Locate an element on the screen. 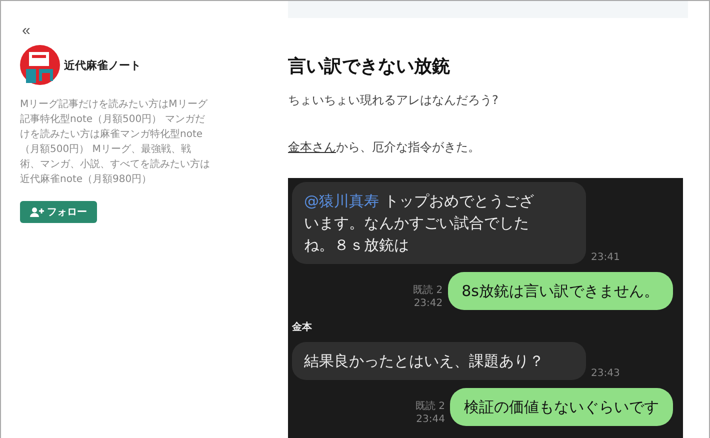 This screenshot has height=438, width=710. message-time: 23:41 is located at coordinates (605, 257).